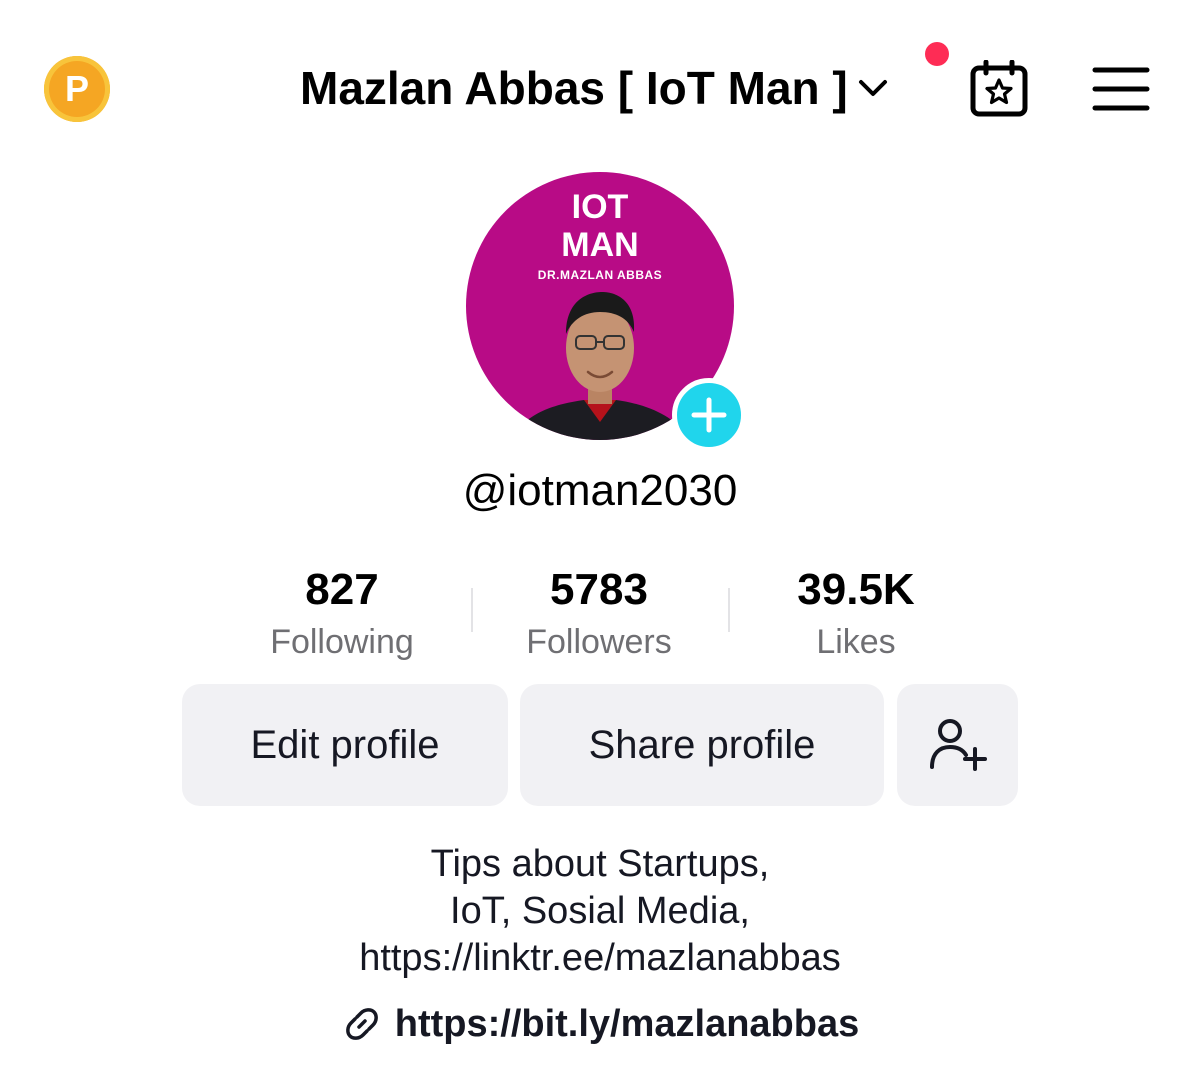 Image resolution: width=1200 pixels, height=1070 pixels. I want to click on stat-likes: 39.5K Likes, so click(856, 613).